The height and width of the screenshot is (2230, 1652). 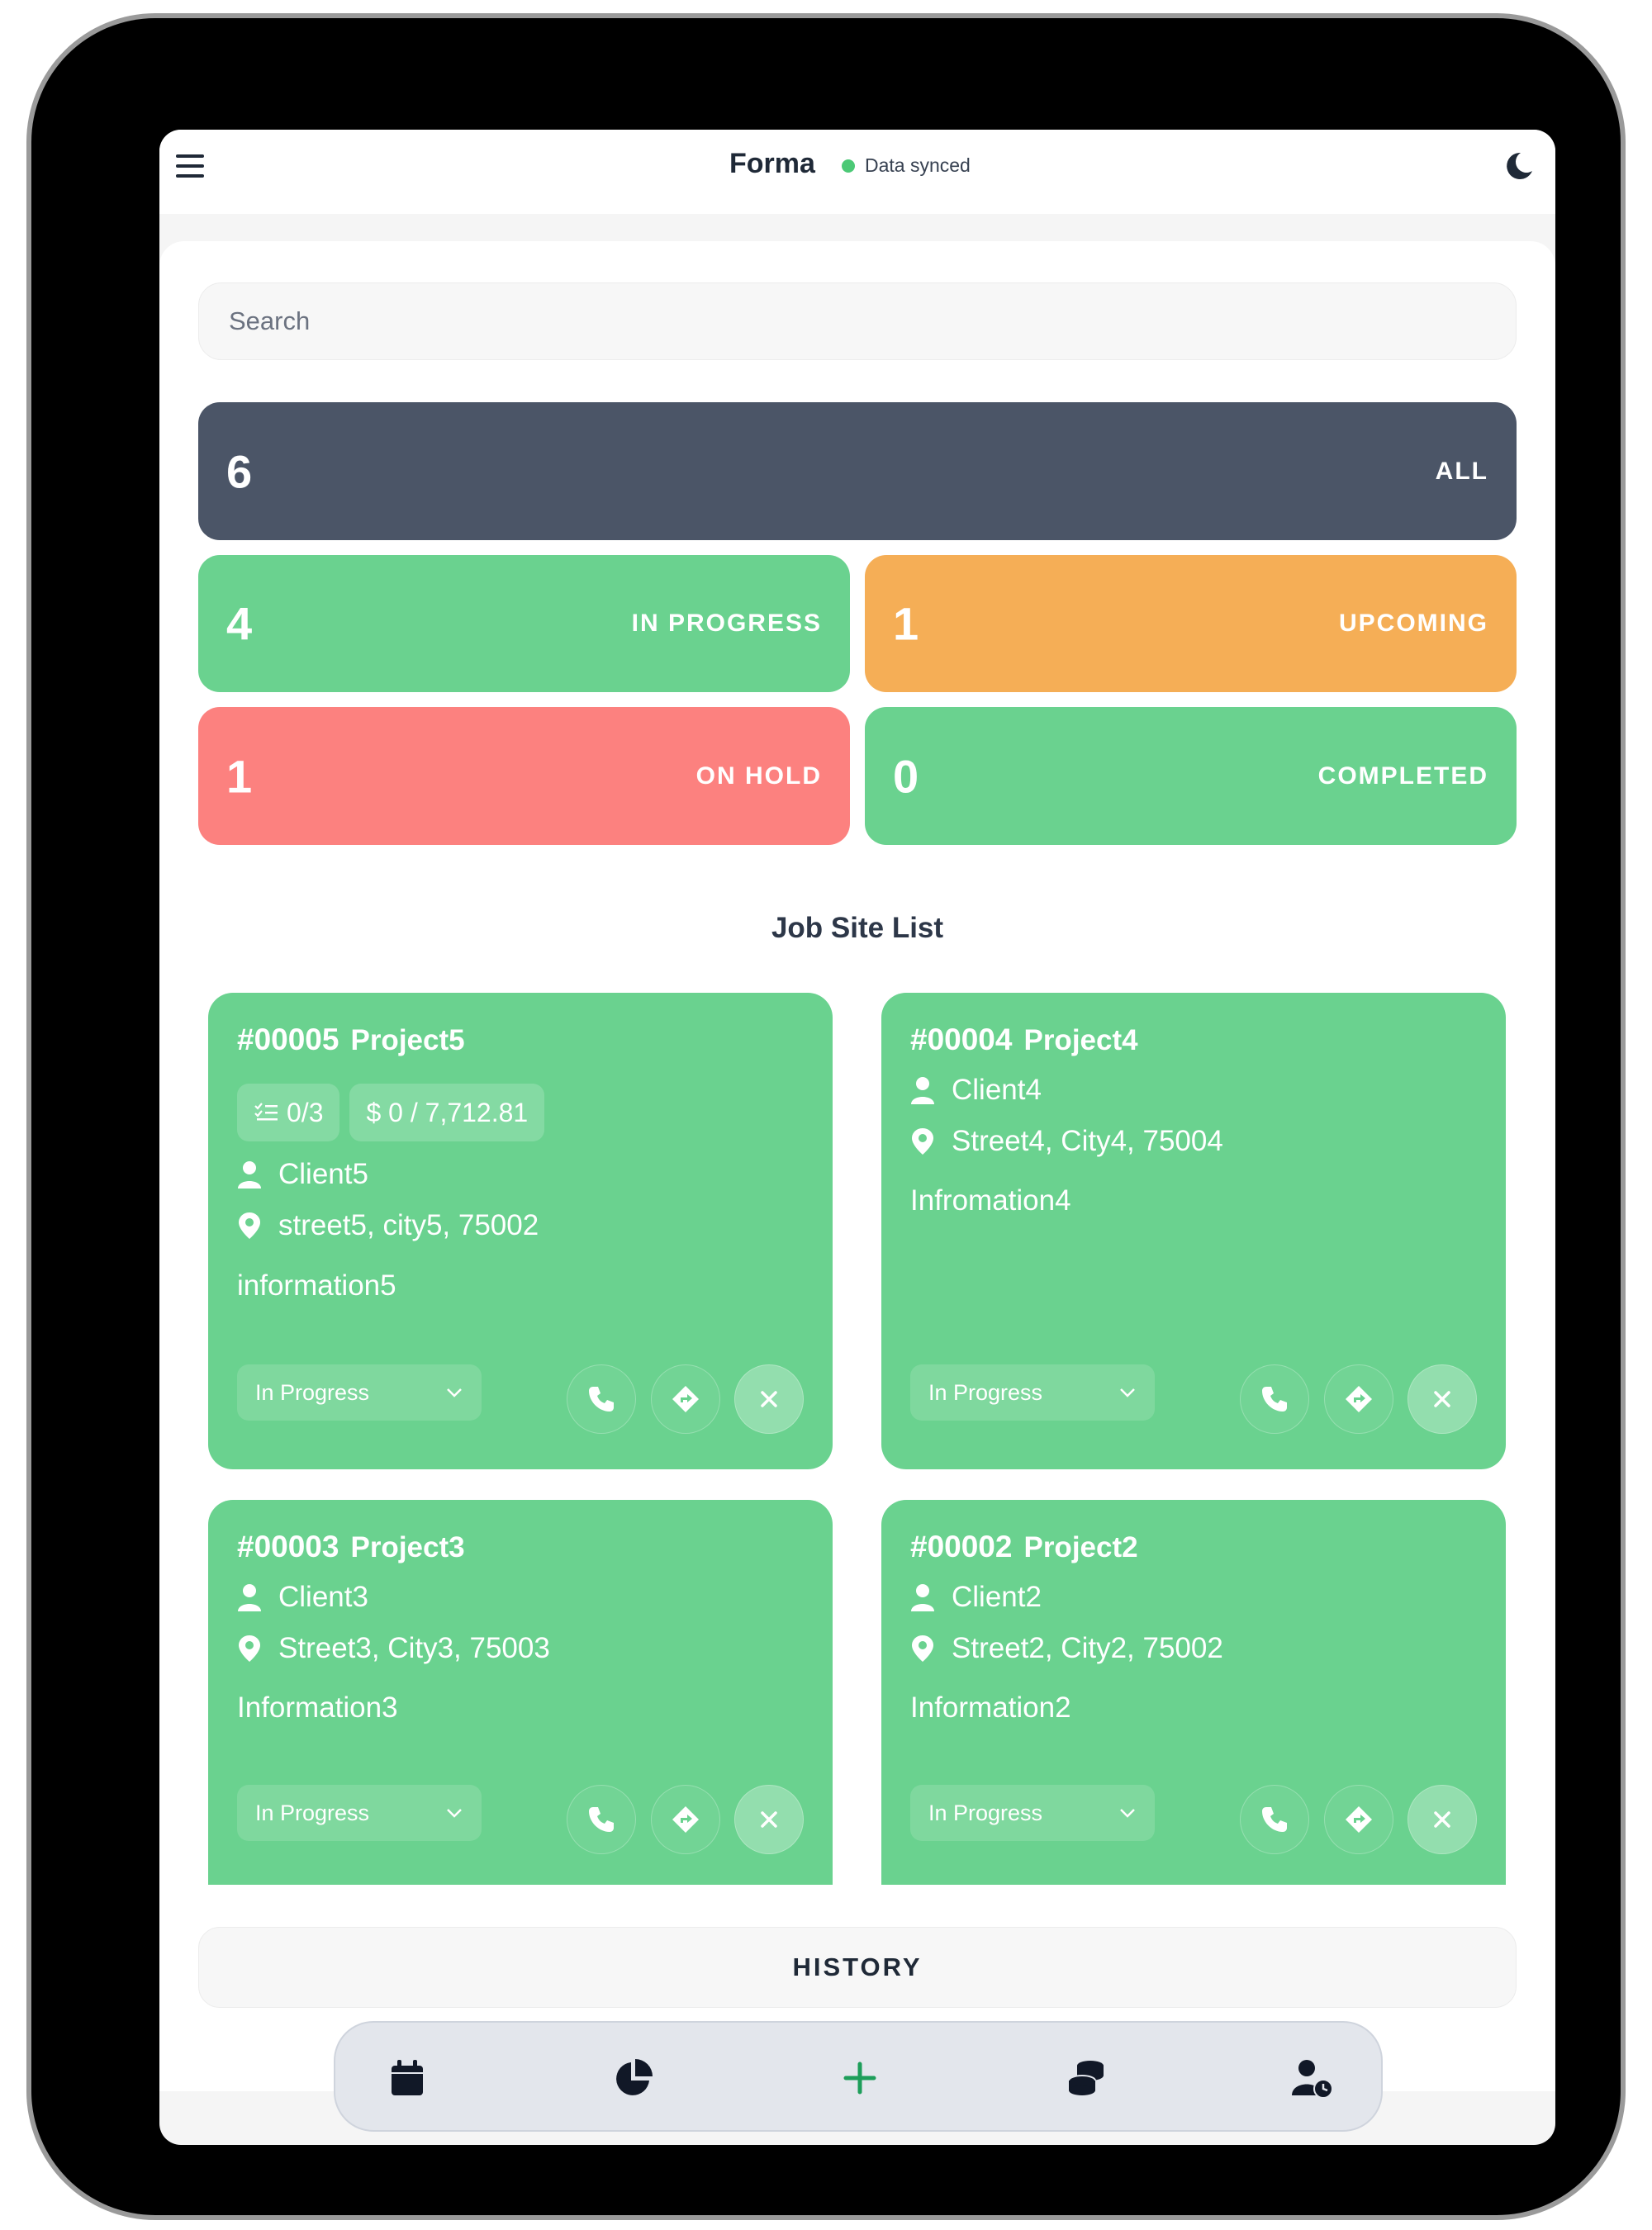 What do you see at coordinates (302, 1597) in the screenshot?
I see `client-row: Client3` at bounding box center [302, 1597].